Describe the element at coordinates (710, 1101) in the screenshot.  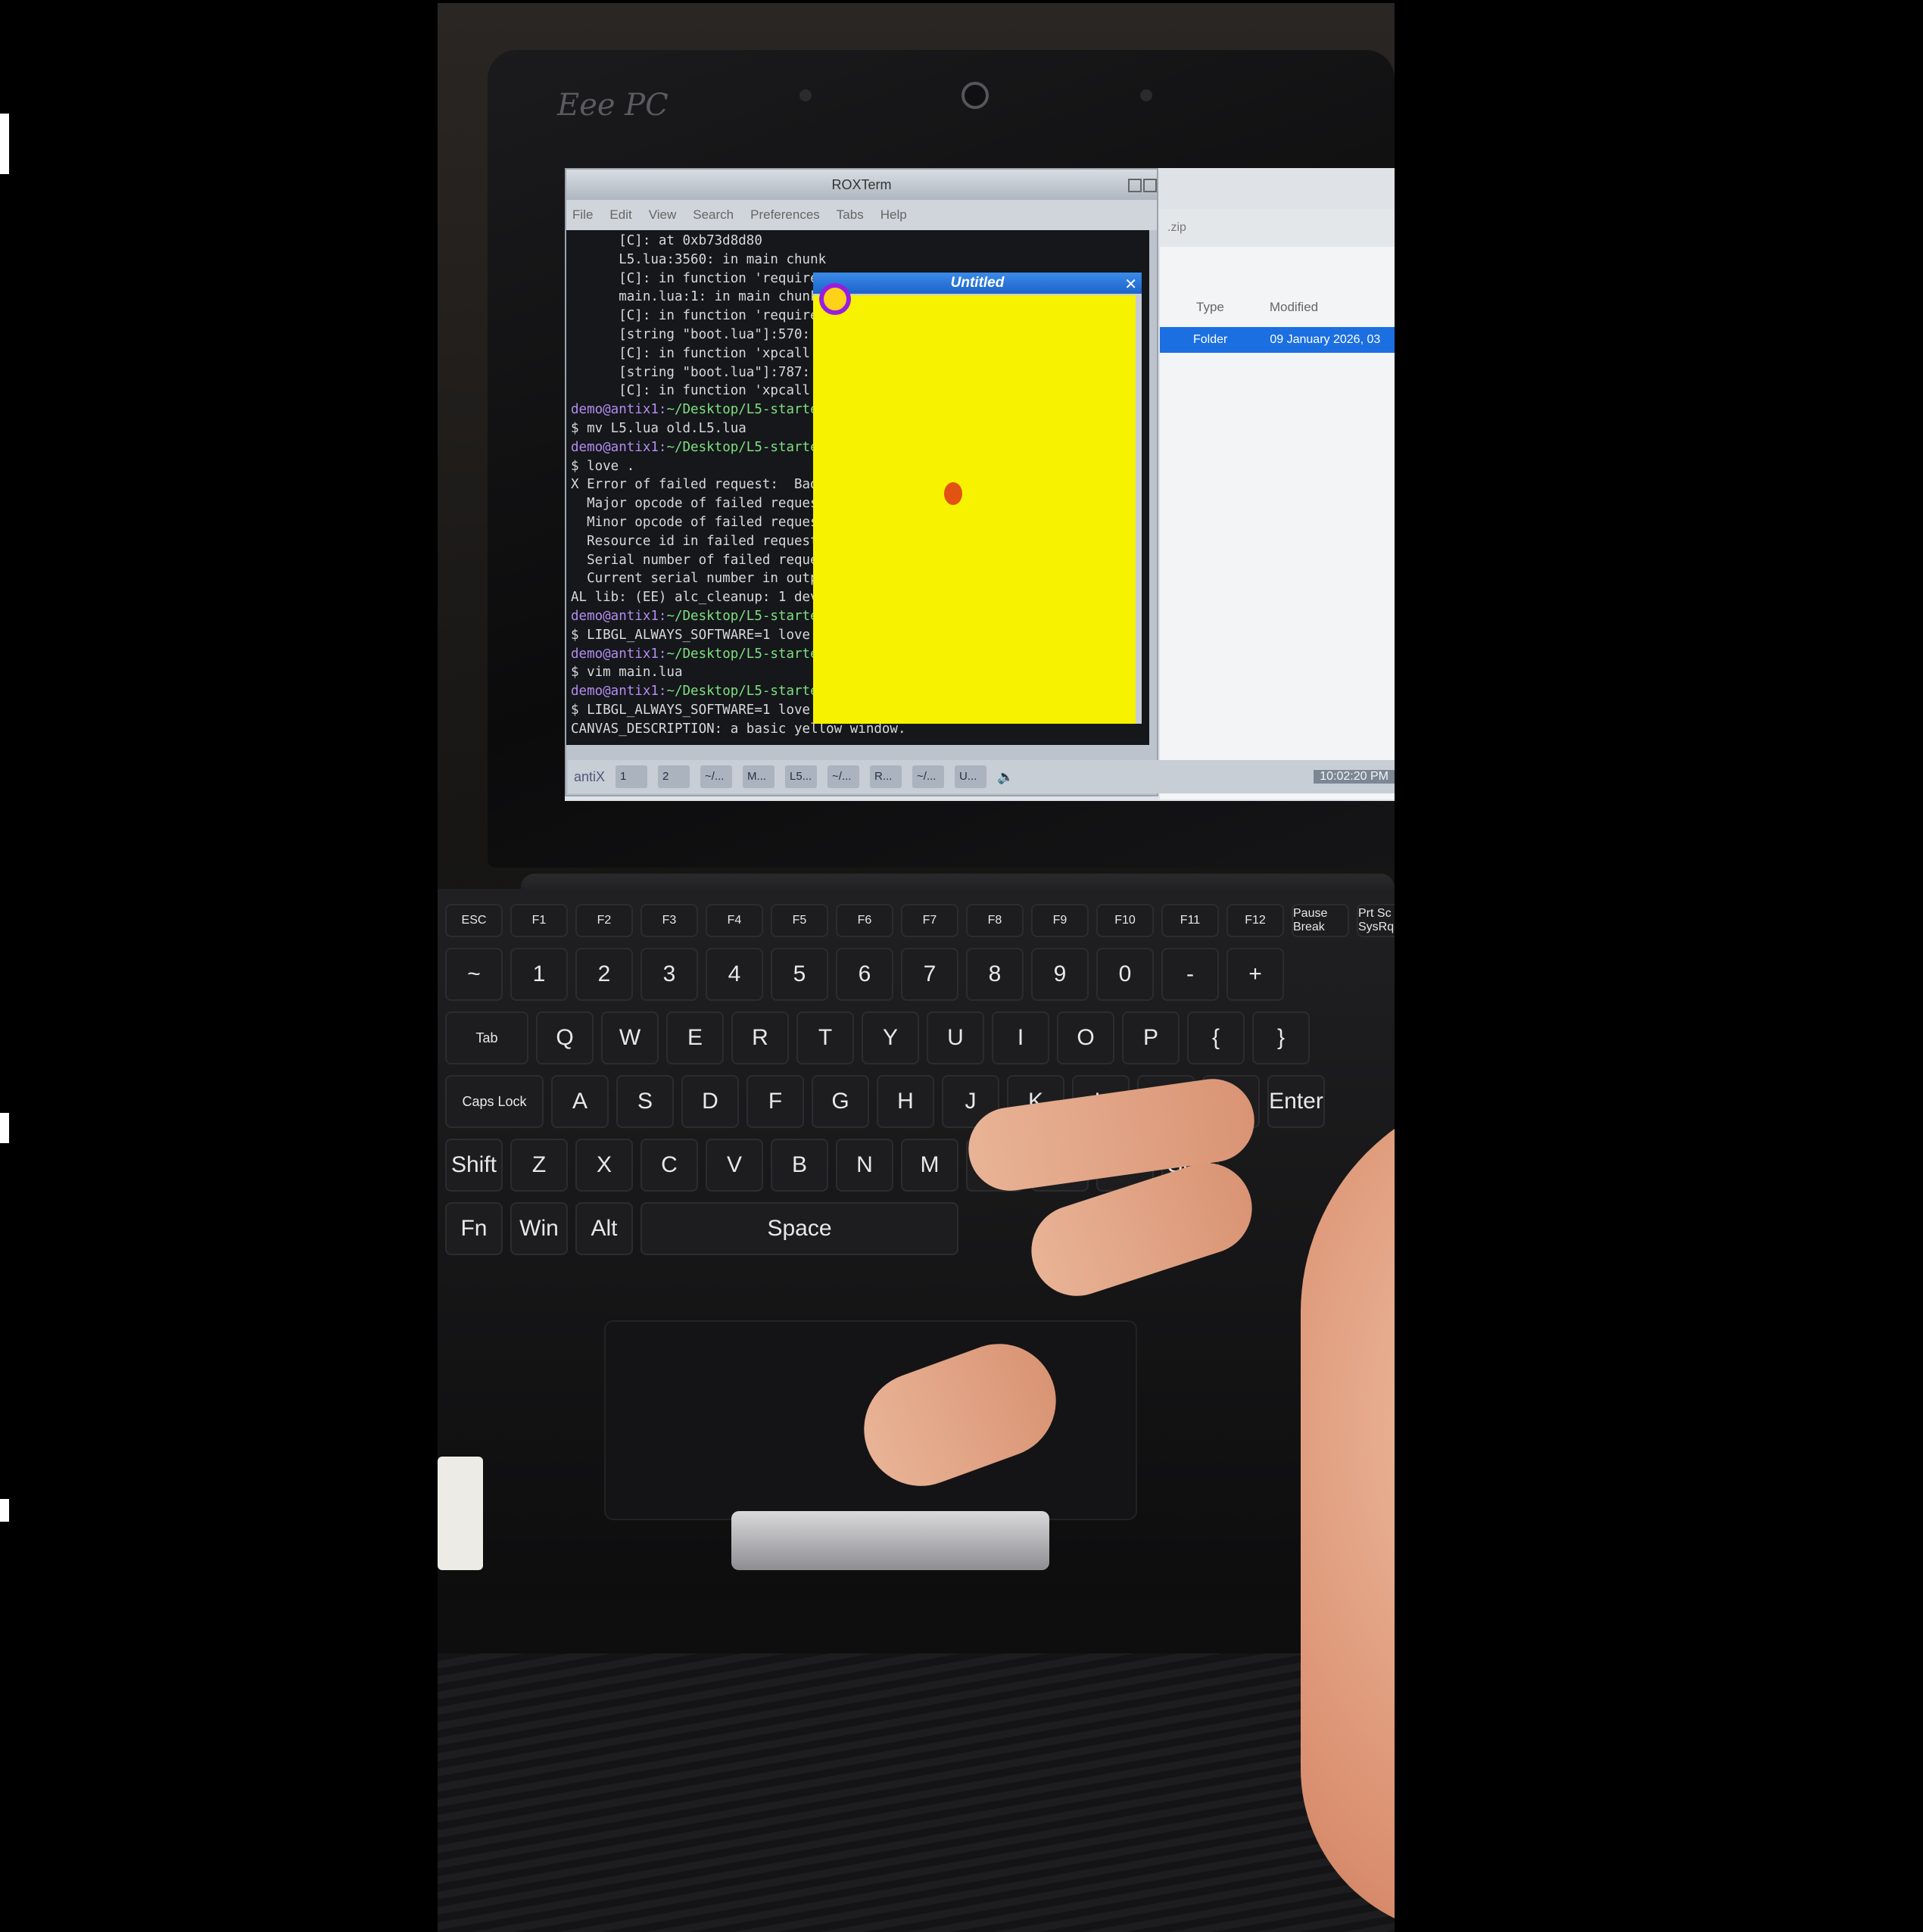
I see `key-d: D` at that location.